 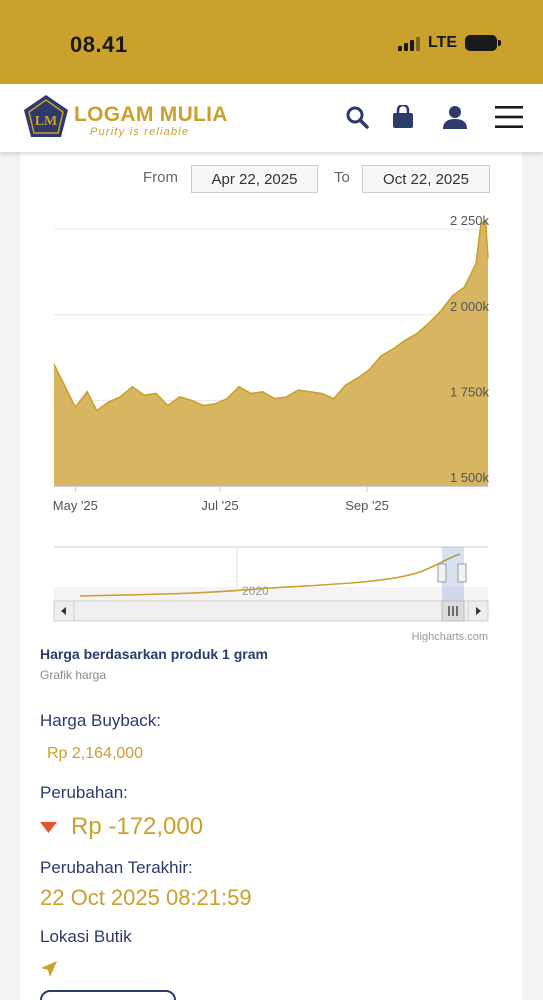 I want to click on location-arrow-icon, so click(x=49, y=969).